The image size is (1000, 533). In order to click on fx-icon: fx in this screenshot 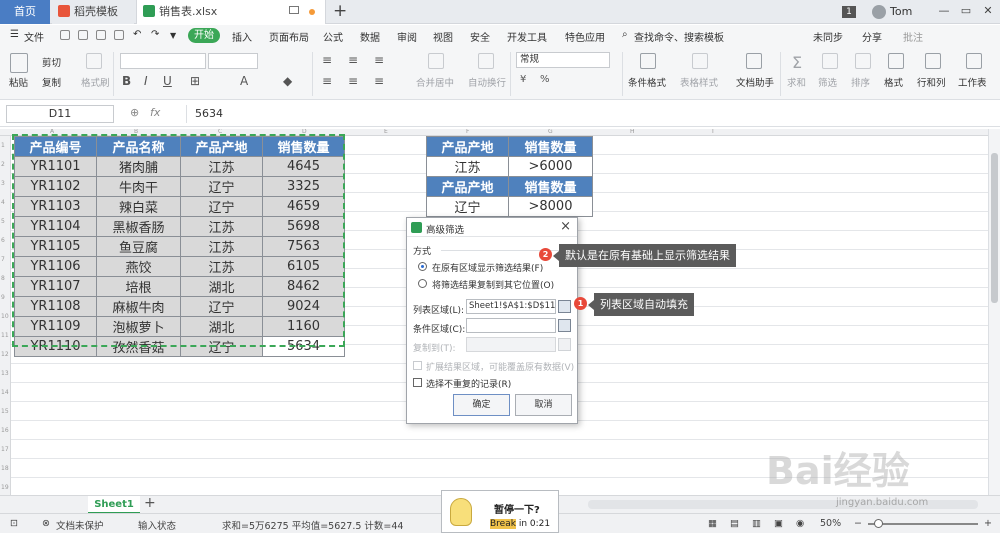, I will do `click(155, 112)`.